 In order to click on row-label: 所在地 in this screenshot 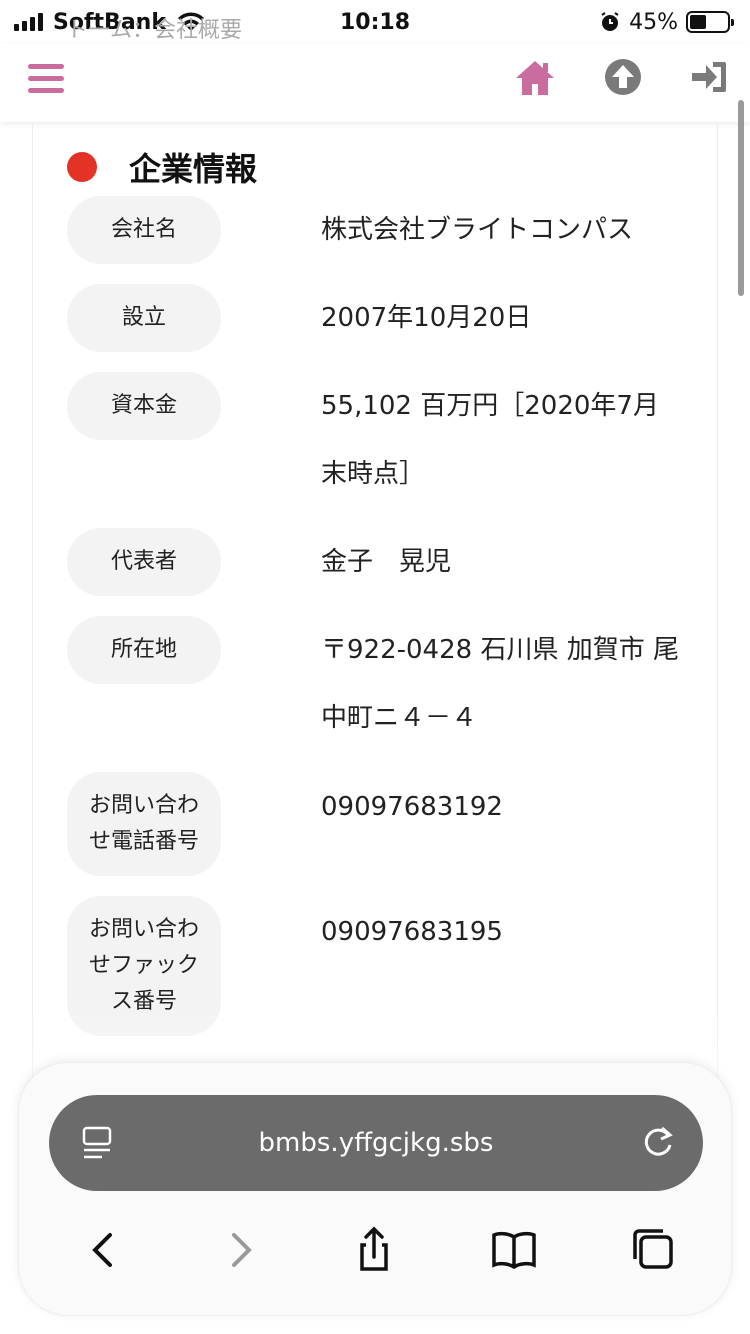, I will do `click(144, 650)`.